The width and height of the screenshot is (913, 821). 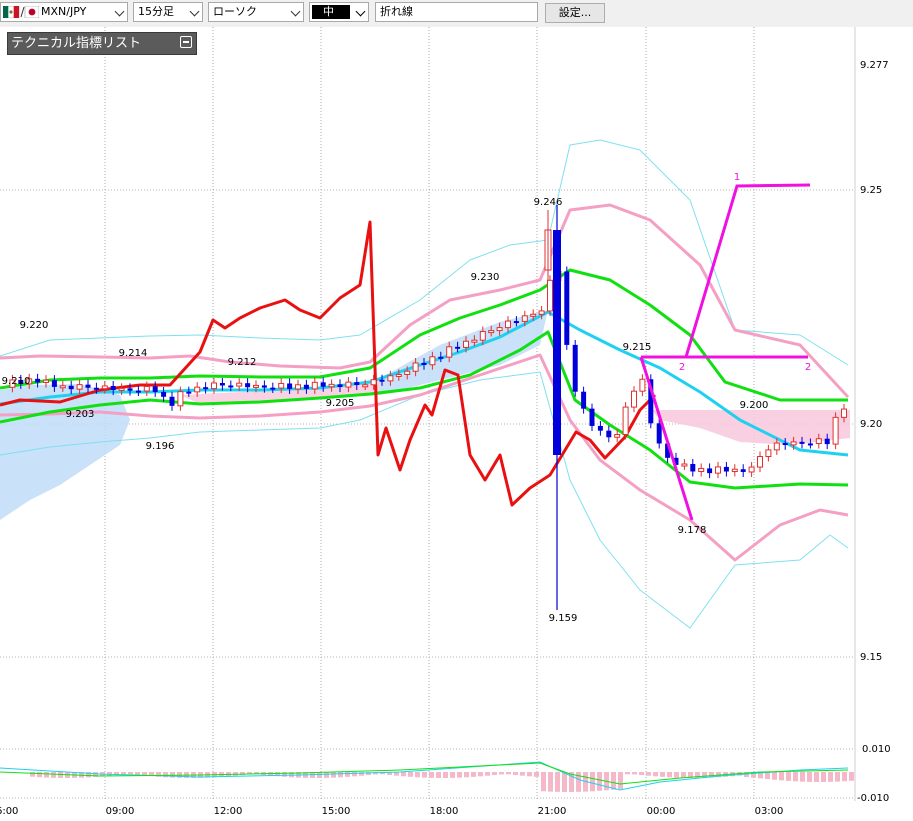 I want to click on y-axis-label: 9.20, so click(x=871, y=424).